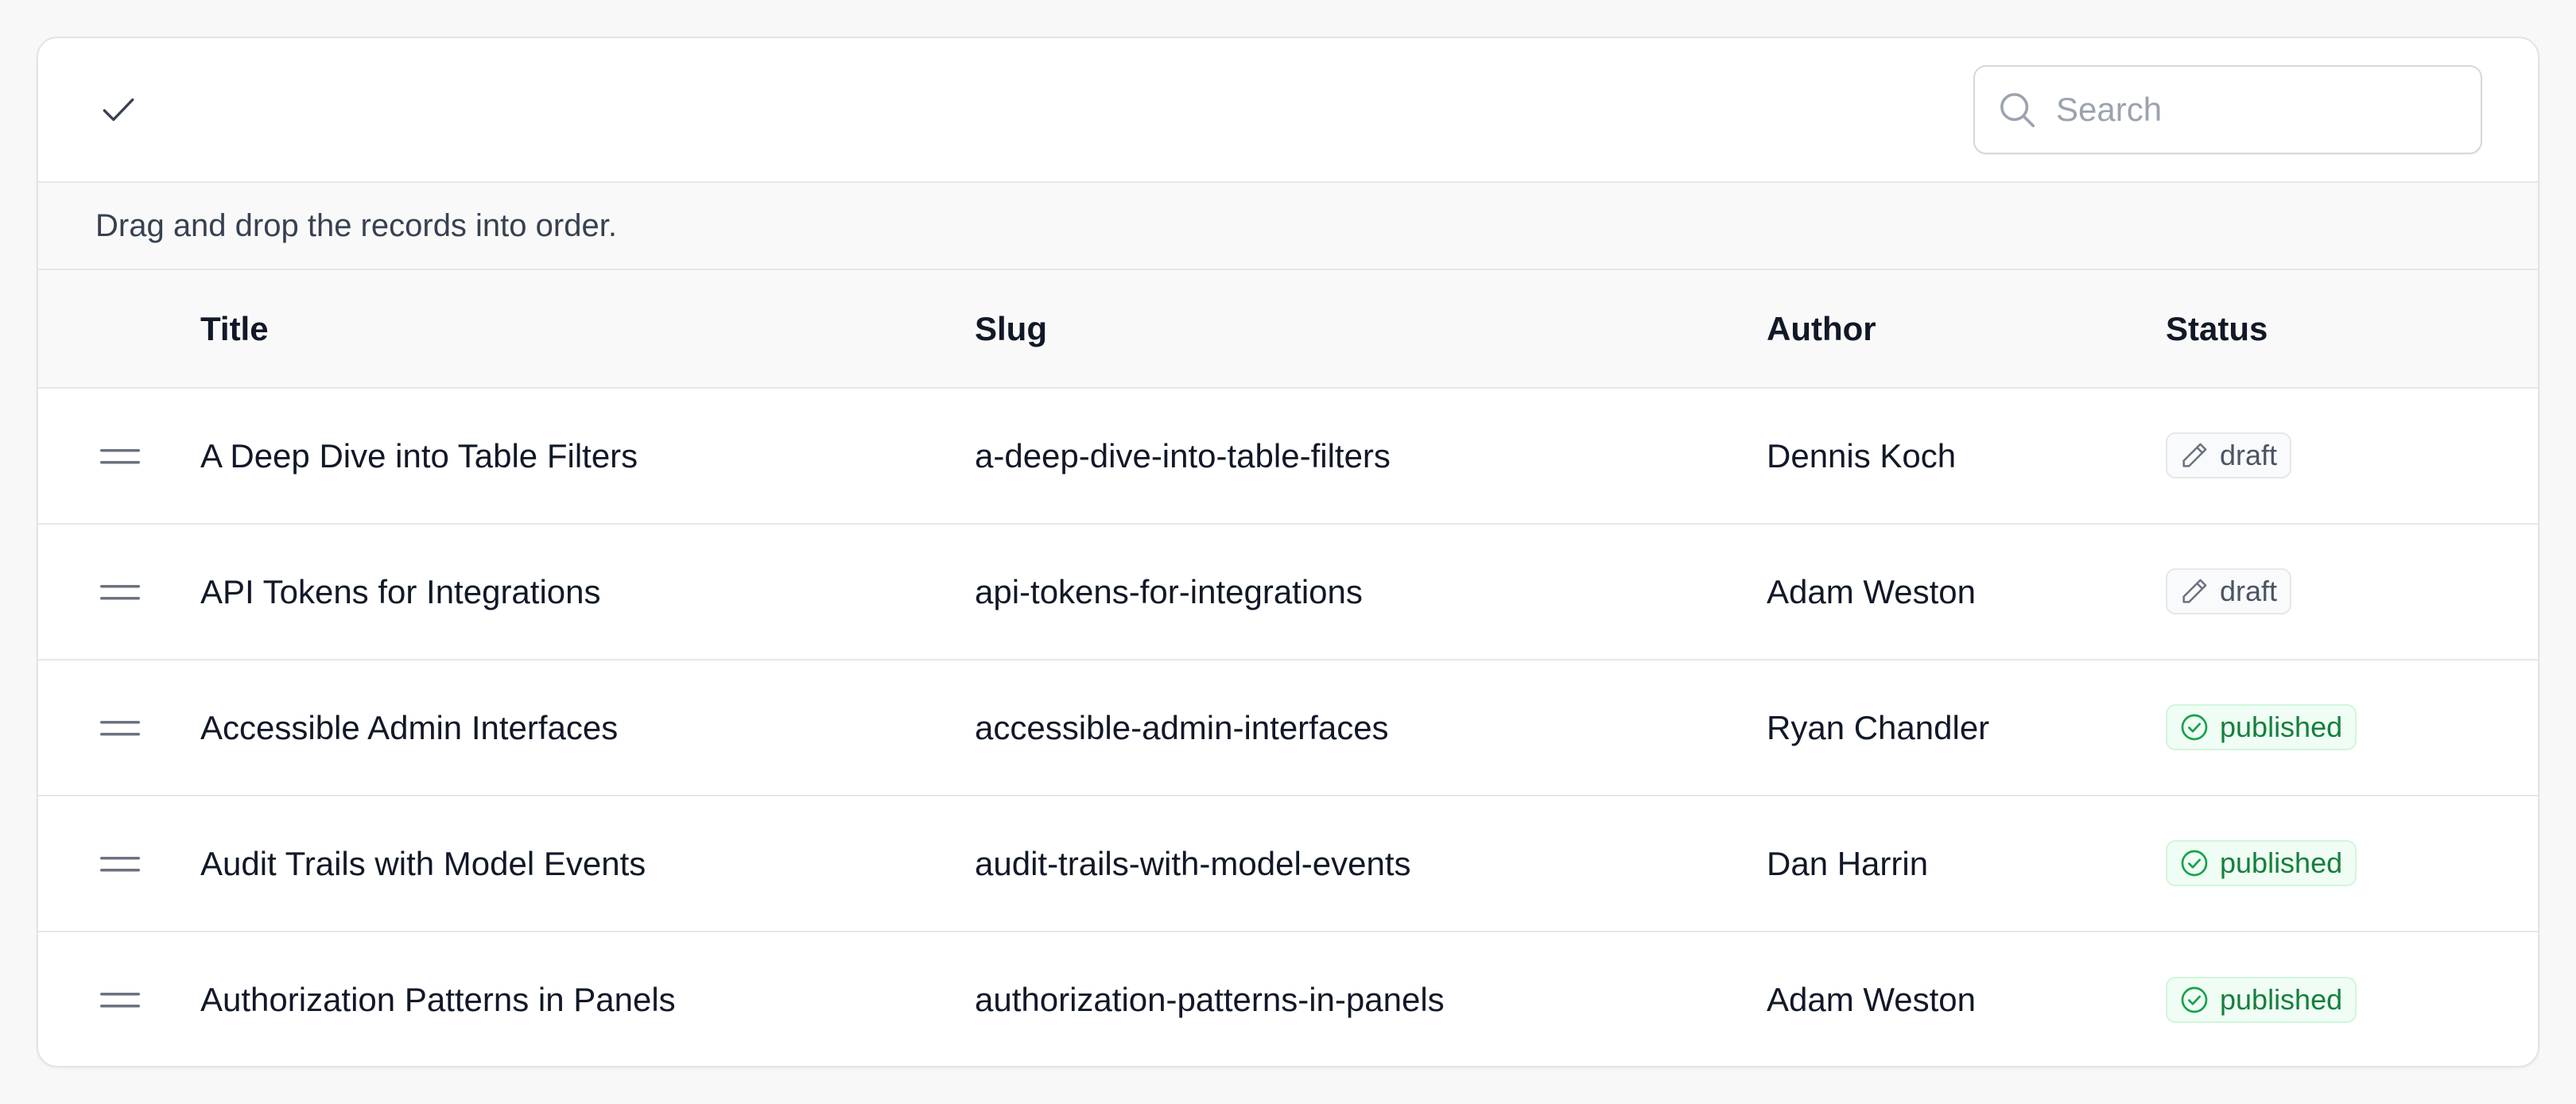 This screenshot has width=2576, height=1104. What do you see at coordinates (1967, 329) in the screenshot?
I see `column-header-author: Author` at bounding box center [1967, 329].